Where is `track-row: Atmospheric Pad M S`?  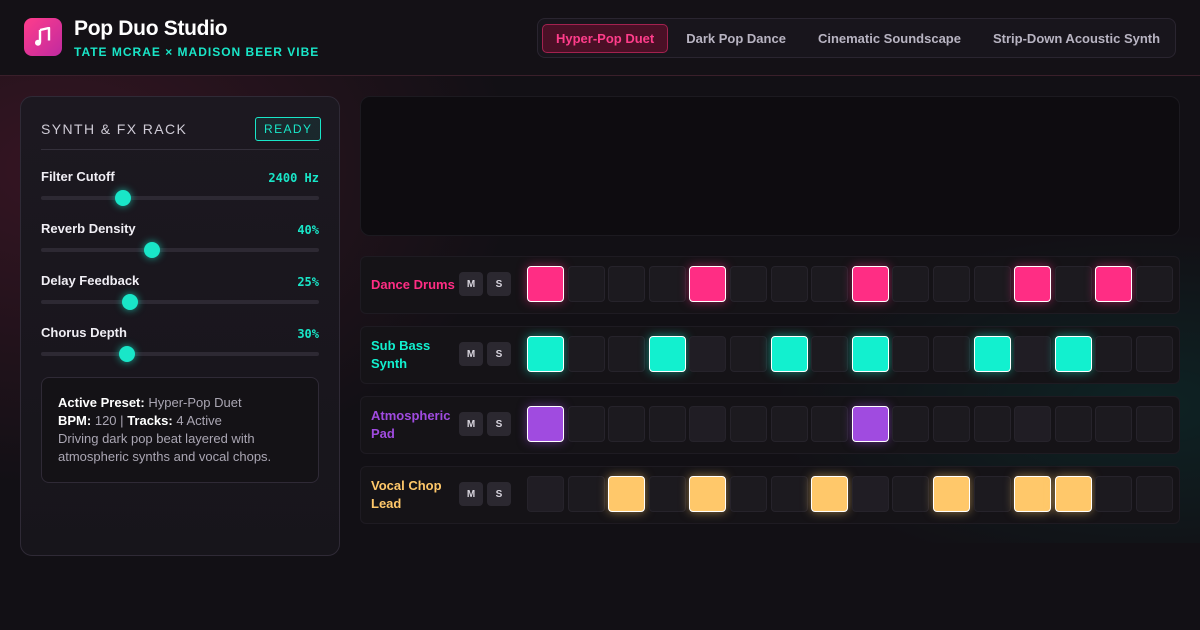
track-row: Atmospheric Pad M S is located at coordinates (770, 425).